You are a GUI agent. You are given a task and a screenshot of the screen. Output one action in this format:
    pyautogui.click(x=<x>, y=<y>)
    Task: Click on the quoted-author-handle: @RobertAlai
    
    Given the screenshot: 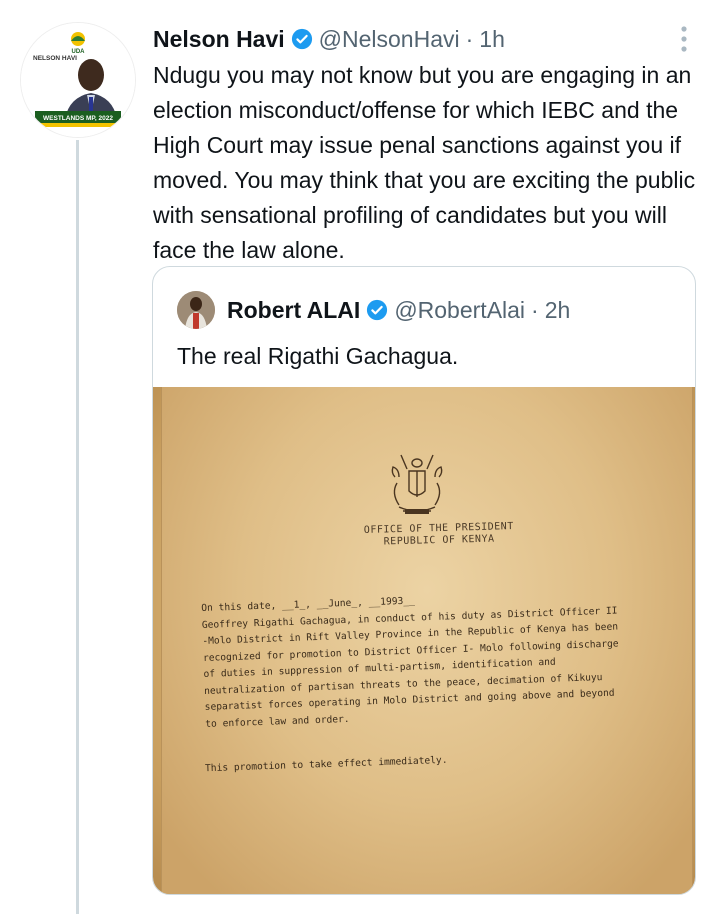 What is the action you would take?
    pyautogui.click(x=459, y=310)
    